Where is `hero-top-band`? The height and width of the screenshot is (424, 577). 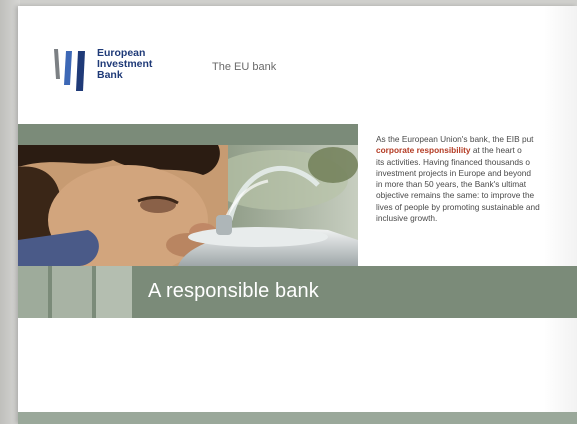
hero-top-band is located at coordinates (188, 134).